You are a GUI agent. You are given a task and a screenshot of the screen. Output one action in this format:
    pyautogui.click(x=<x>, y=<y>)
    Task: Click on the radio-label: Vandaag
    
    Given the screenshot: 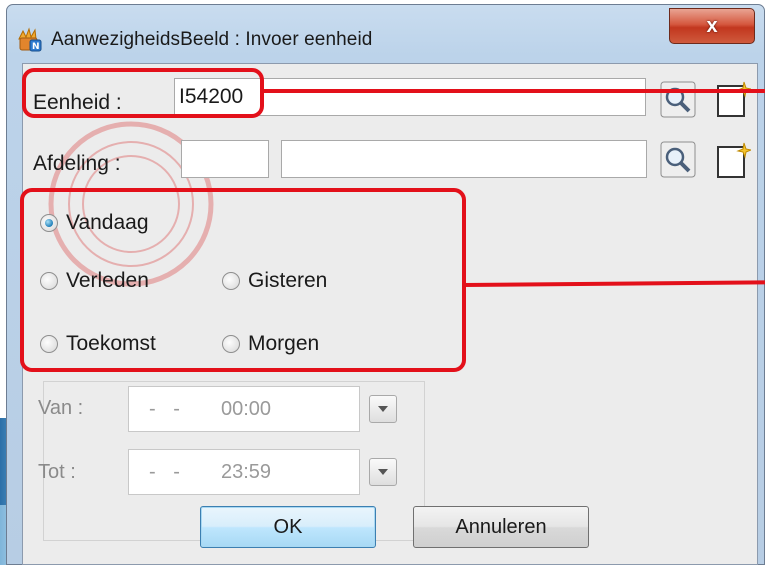 What is the action you would take?
    pyautogui.click(x=107, y=222)
    